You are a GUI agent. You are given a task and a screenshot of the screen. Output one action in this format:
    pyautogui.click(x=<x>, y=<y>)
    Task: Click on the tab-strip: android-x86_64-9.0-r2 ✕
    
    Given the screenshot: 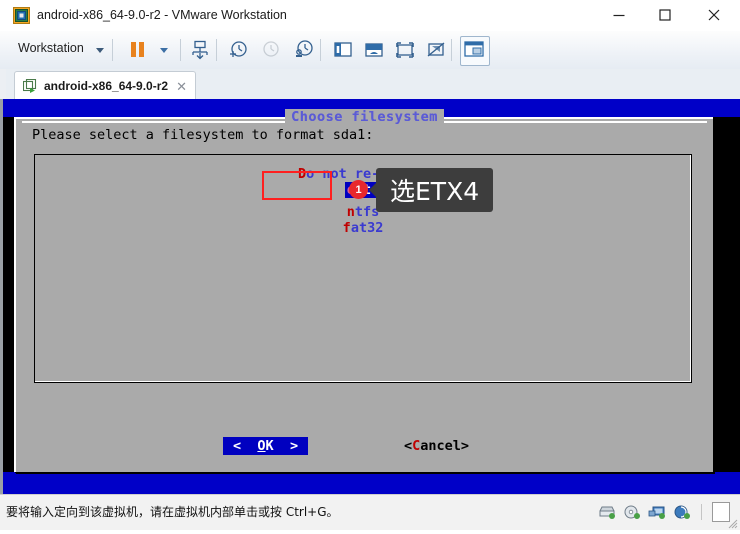 What is the action you would take?
    pyautogui.click(x=370, y=84)
    